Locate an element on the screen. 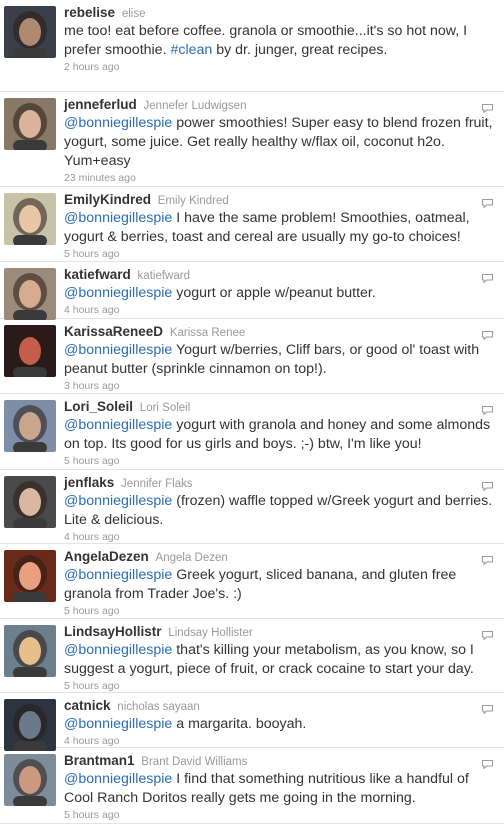 The image size is (504, 828). tweet-text: @bonniegillespie a margarita. booyah. is located at coordinates (281, 724).